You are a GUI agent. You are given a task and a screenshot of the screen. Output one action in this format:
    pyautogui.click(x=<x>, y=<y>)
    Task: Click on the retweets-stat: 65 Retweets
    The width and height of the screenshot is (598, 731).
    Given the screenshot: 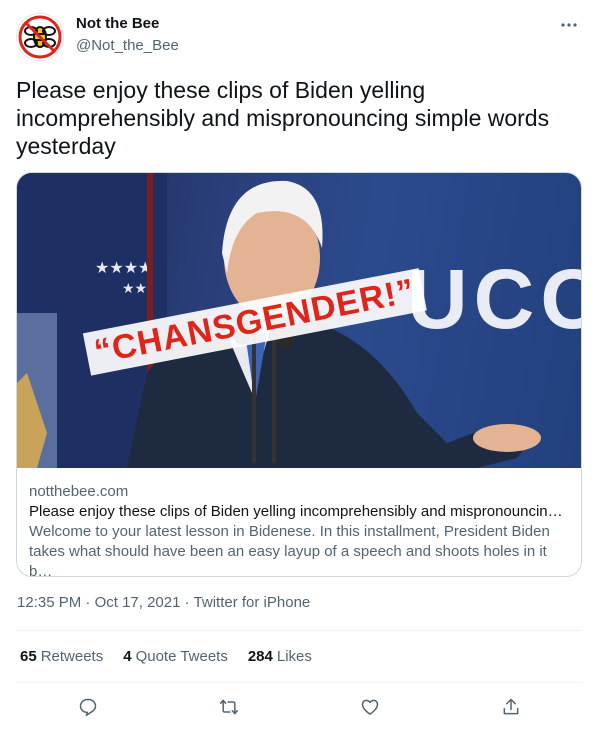 What is the action you would take?
    pyautogui.click(x=61, y=656)
    